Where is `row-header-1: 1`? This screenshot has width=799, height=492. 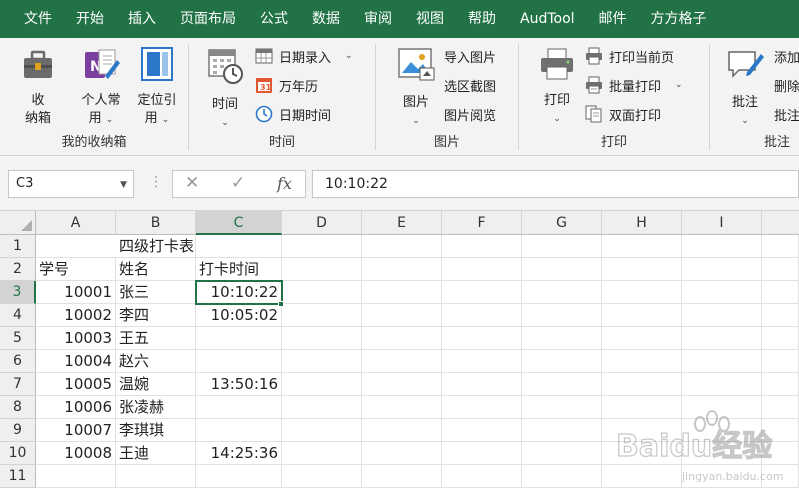
row-header-1: 1 is located at coordinates (18, 246).